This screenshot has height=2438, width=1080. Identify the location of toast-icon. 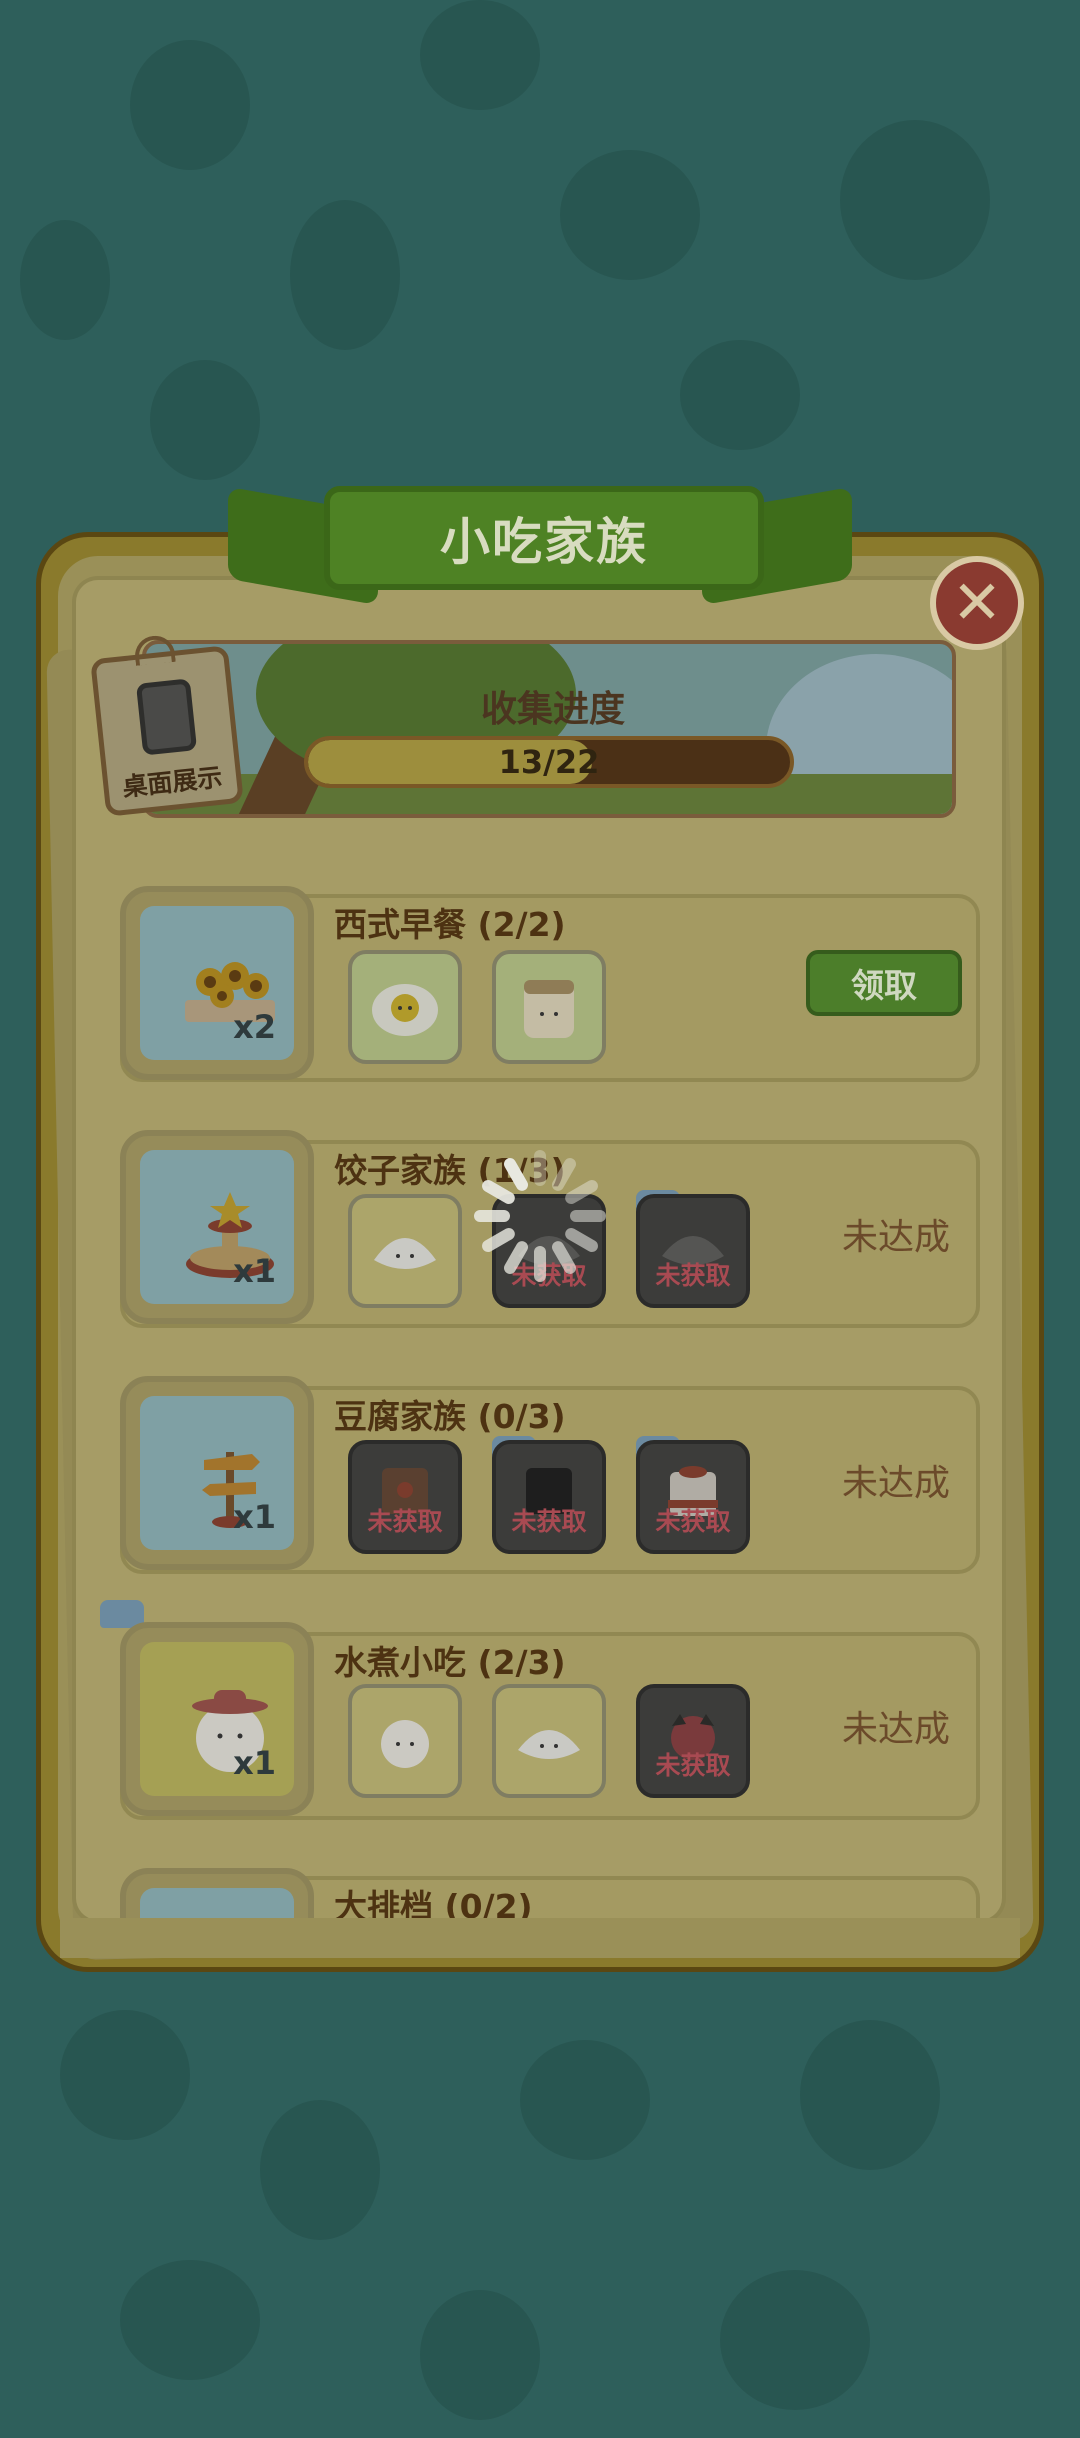
(549, 1009).